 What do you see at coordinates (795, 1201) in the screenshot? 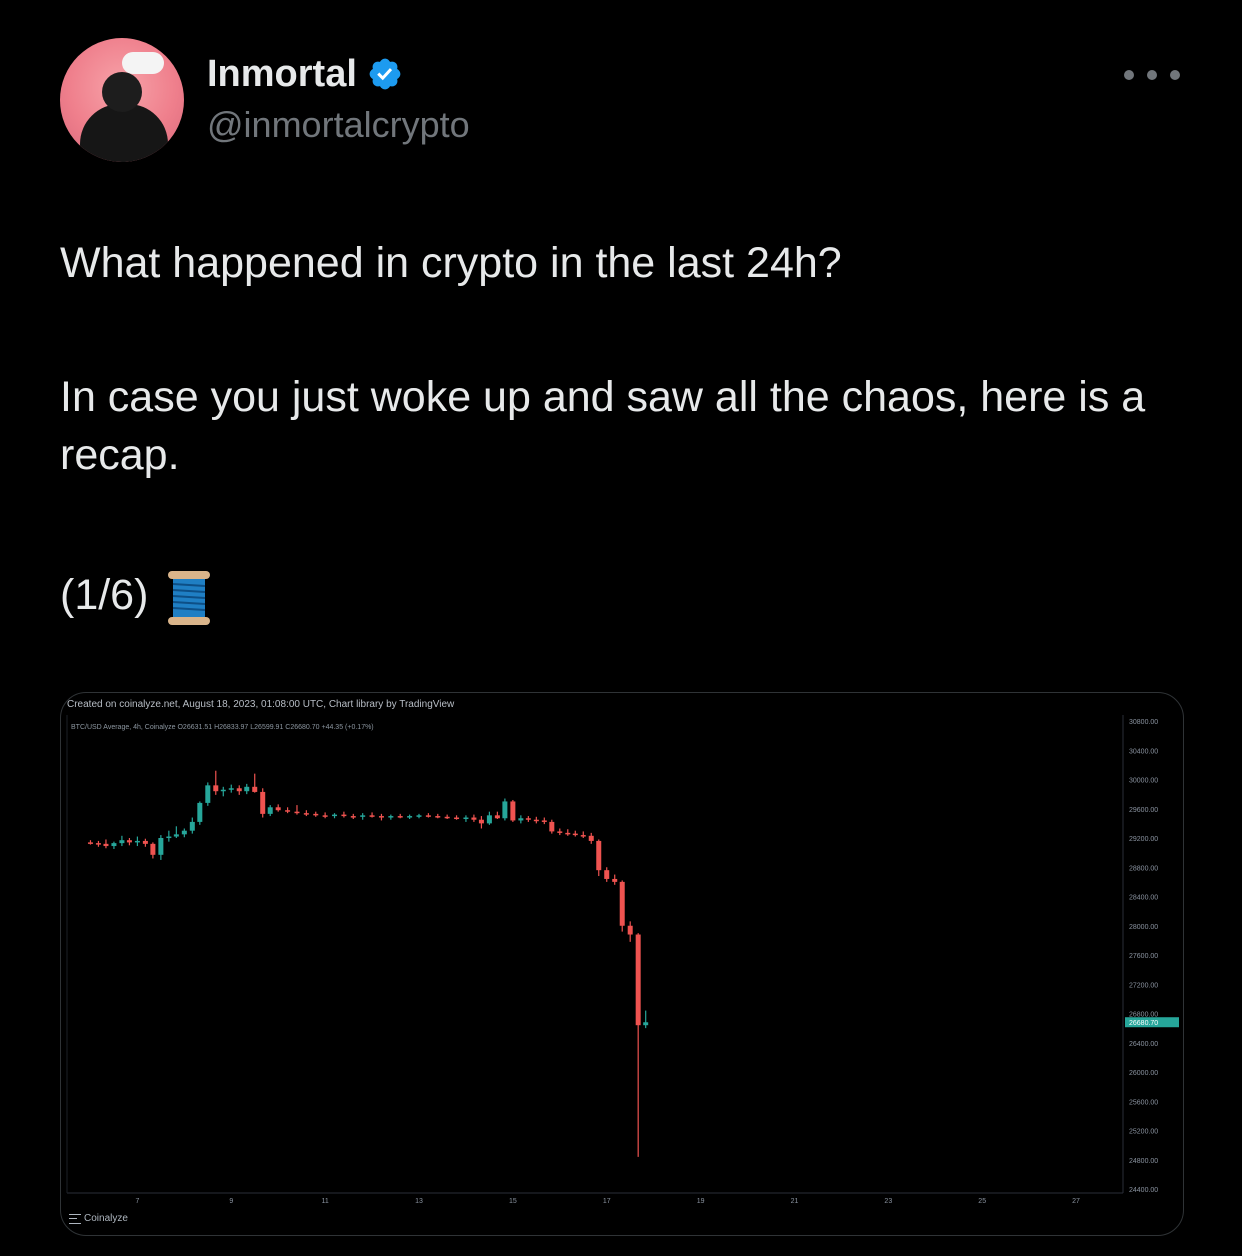
I see `time-tick-label: 21` at bounding box center [795, 1201].